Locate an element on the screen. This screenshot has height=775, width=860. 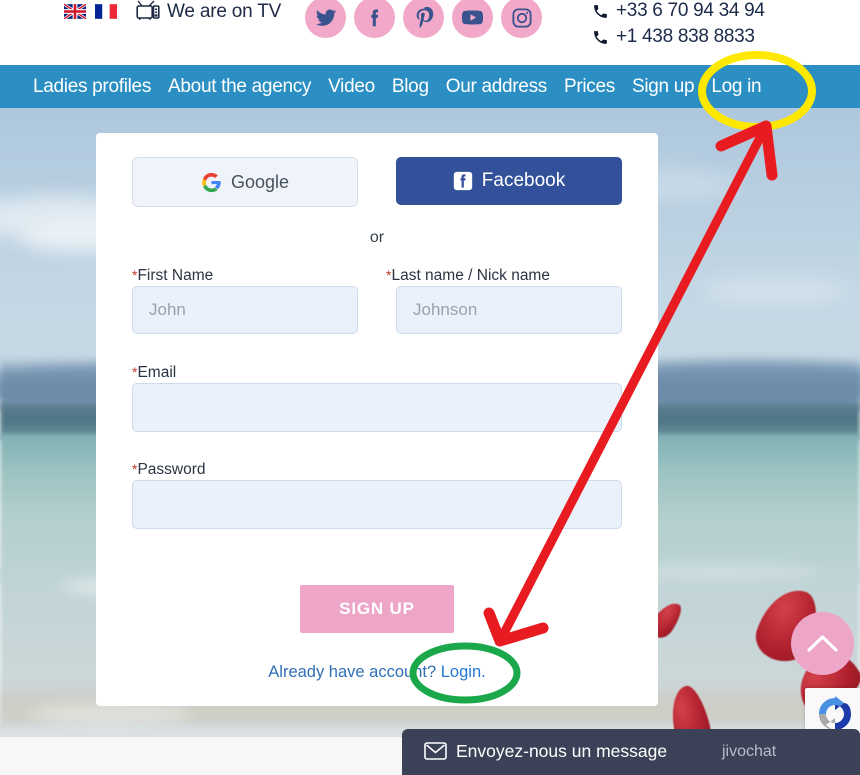
google-signup-button: Google is located at coordinates (245, 182).